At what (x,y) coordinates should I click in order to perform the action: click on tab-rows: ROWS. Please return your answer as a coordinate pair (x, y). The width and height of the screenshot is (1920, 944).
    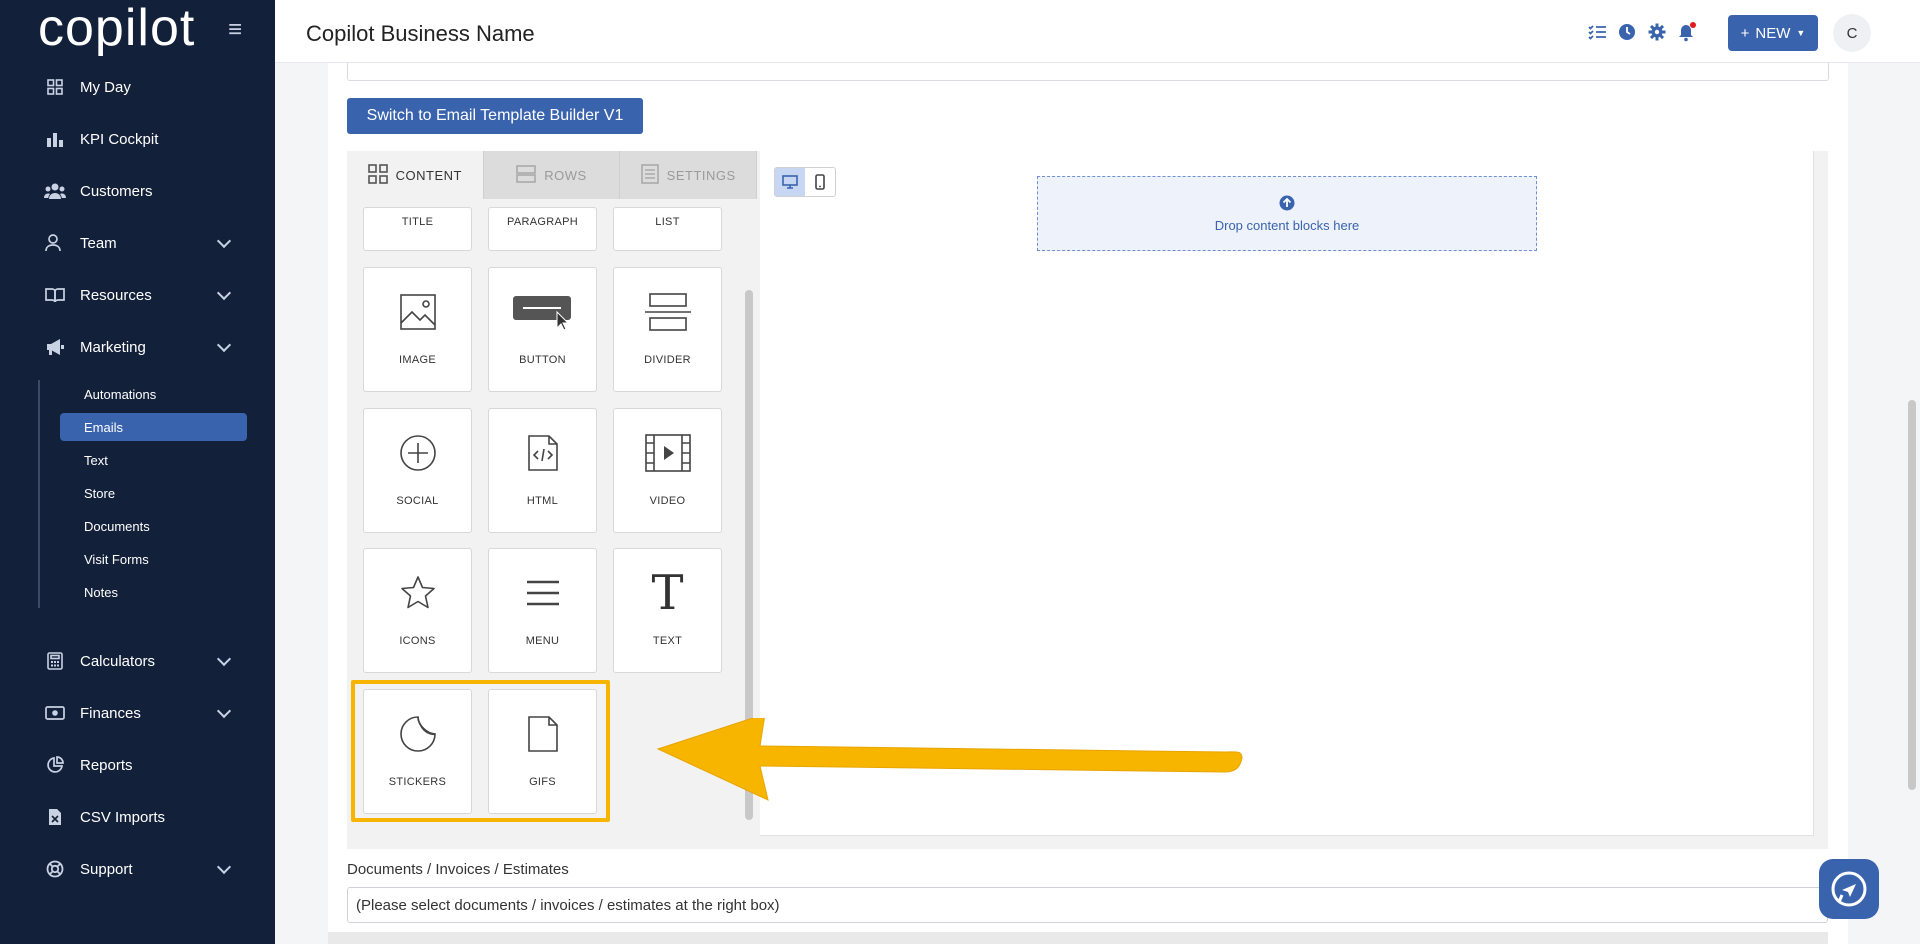
    Looking at the image, I should click on (552, 175).